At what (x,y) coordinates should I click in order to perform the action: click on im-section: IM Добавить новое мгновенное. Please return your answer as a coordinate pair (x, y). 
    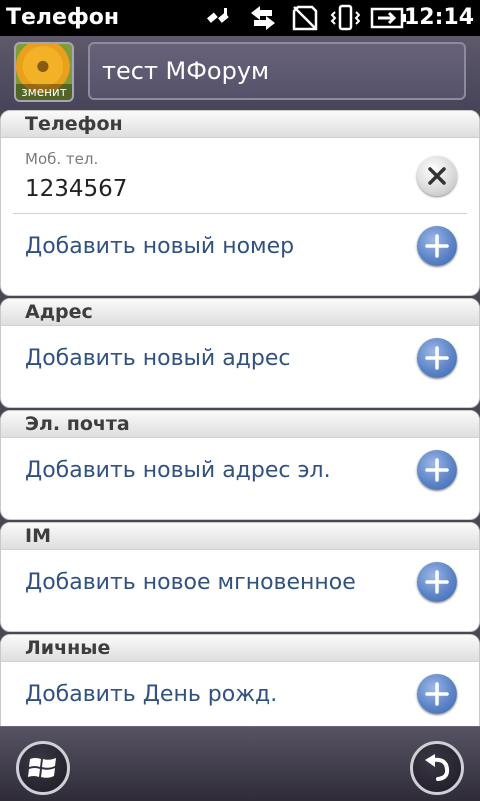
    Looking at the image, I should click on (240, 577).